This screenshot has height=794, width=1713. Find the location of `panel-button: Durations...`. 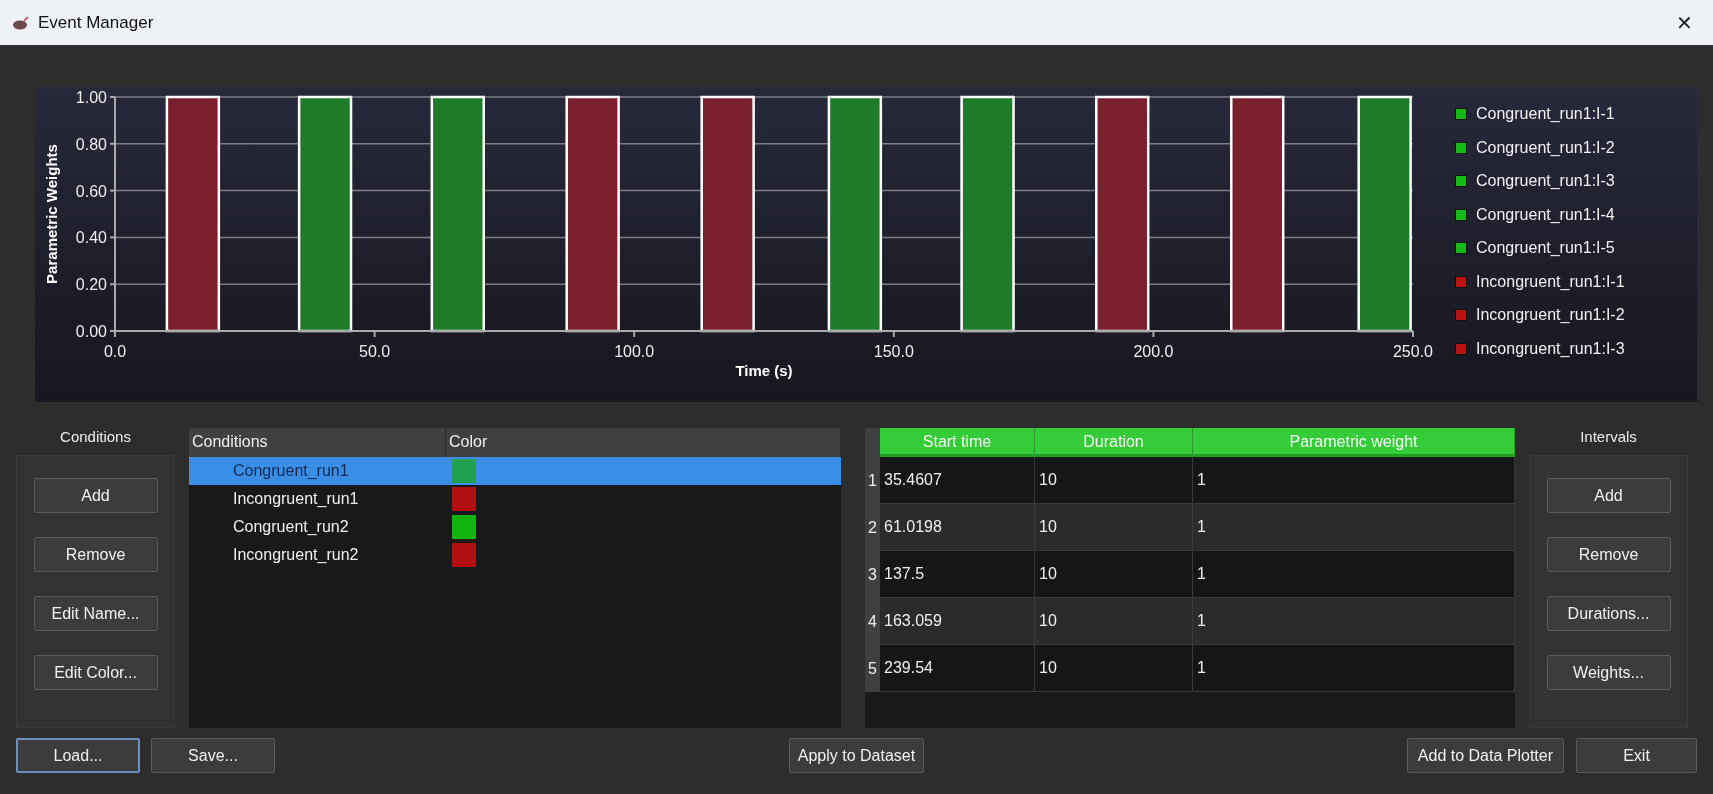

panel-button: Durations... is located at coordinates (1608, 613).